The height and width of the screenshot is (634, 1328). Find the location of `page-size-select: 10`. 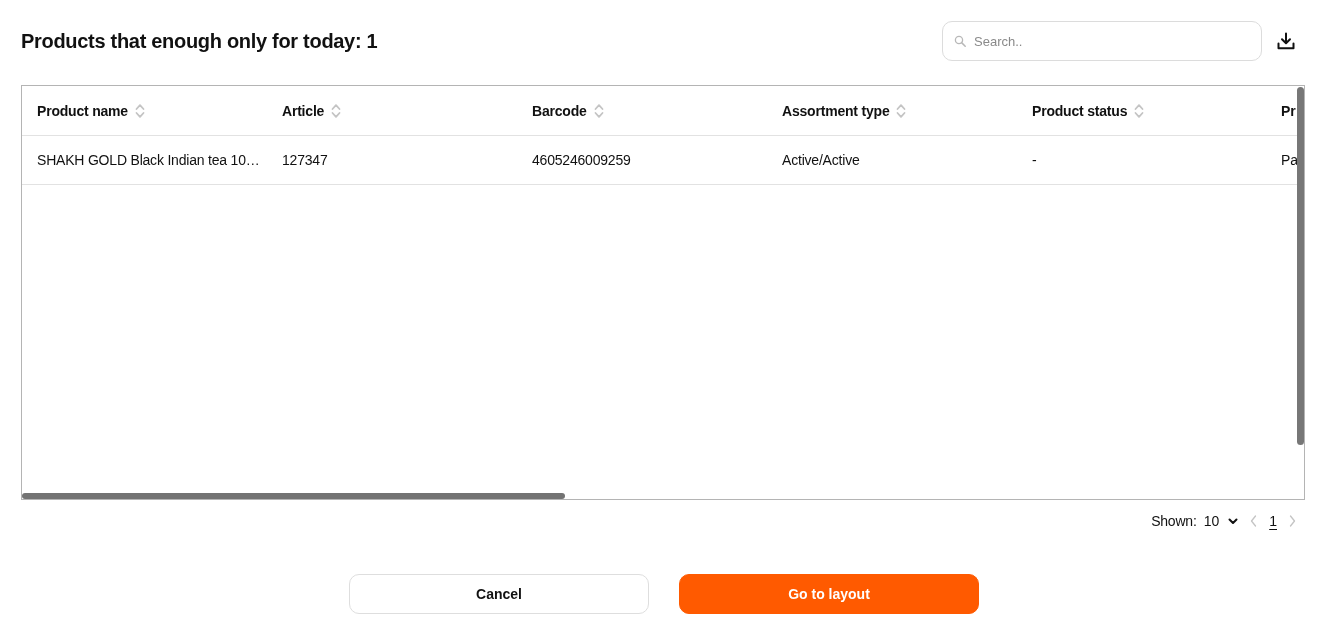

page-size-select: 10 is located at coordinates (1221, 521).